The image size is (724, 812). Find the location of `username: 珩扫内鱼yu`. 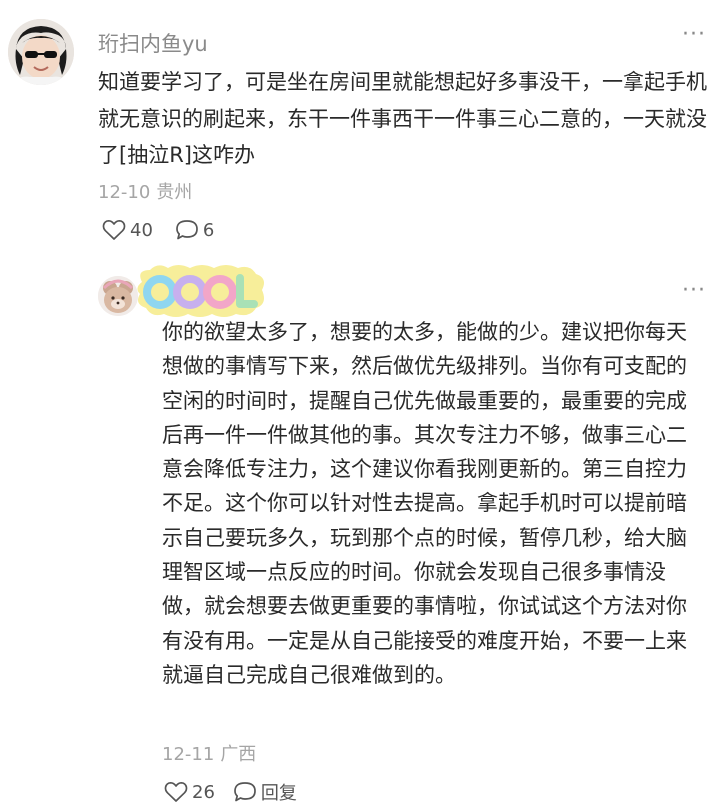

username: 珩扫内鱼yu is located at coordinates (153, 43).